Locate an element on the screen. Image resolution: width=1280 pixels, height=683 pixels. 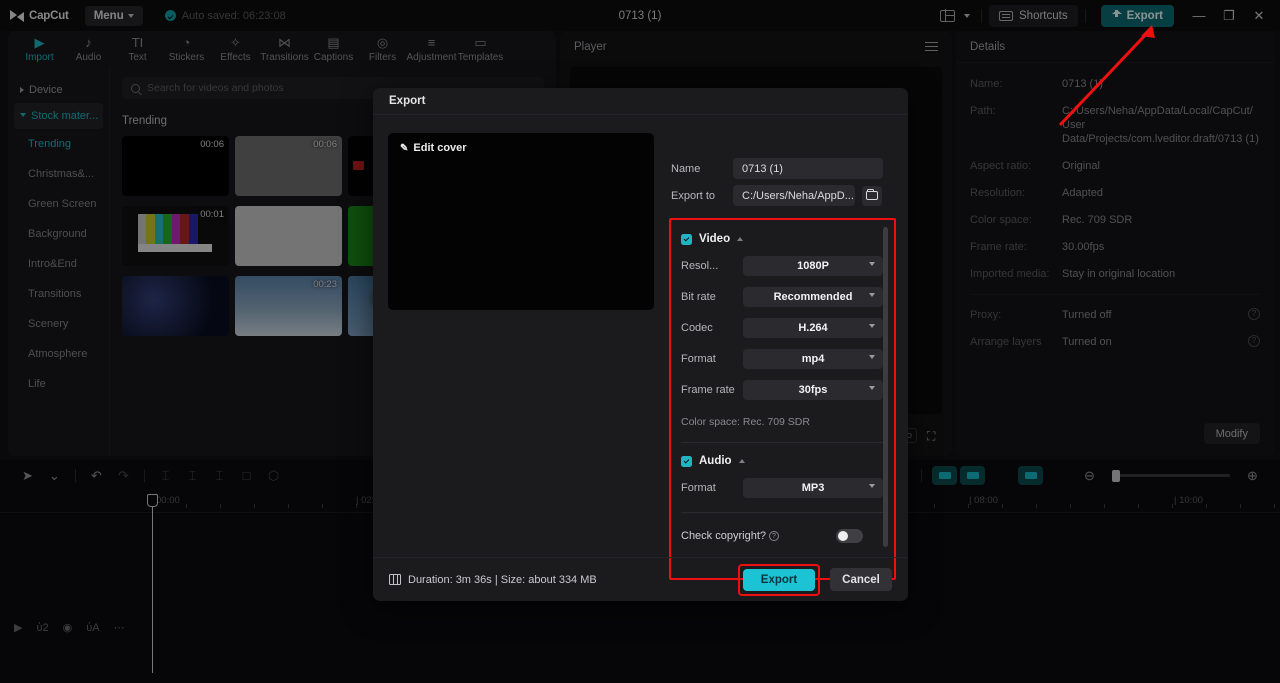
edit-cover-label: Edit cover is located at coordinates (440, 148).